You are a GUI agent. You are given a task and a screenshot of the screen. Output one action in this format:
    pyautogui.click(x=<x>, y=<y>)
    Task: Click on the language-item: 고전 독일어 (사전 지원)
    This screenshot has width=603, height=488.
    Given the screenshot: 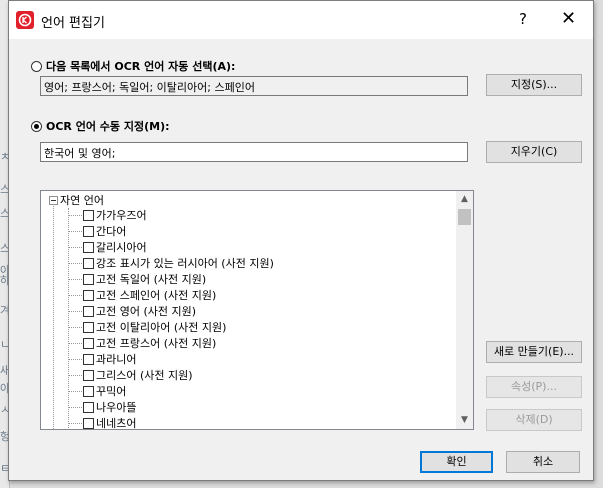 What is the action you would take?
    pyautogui.click(x=137, y=279)
    